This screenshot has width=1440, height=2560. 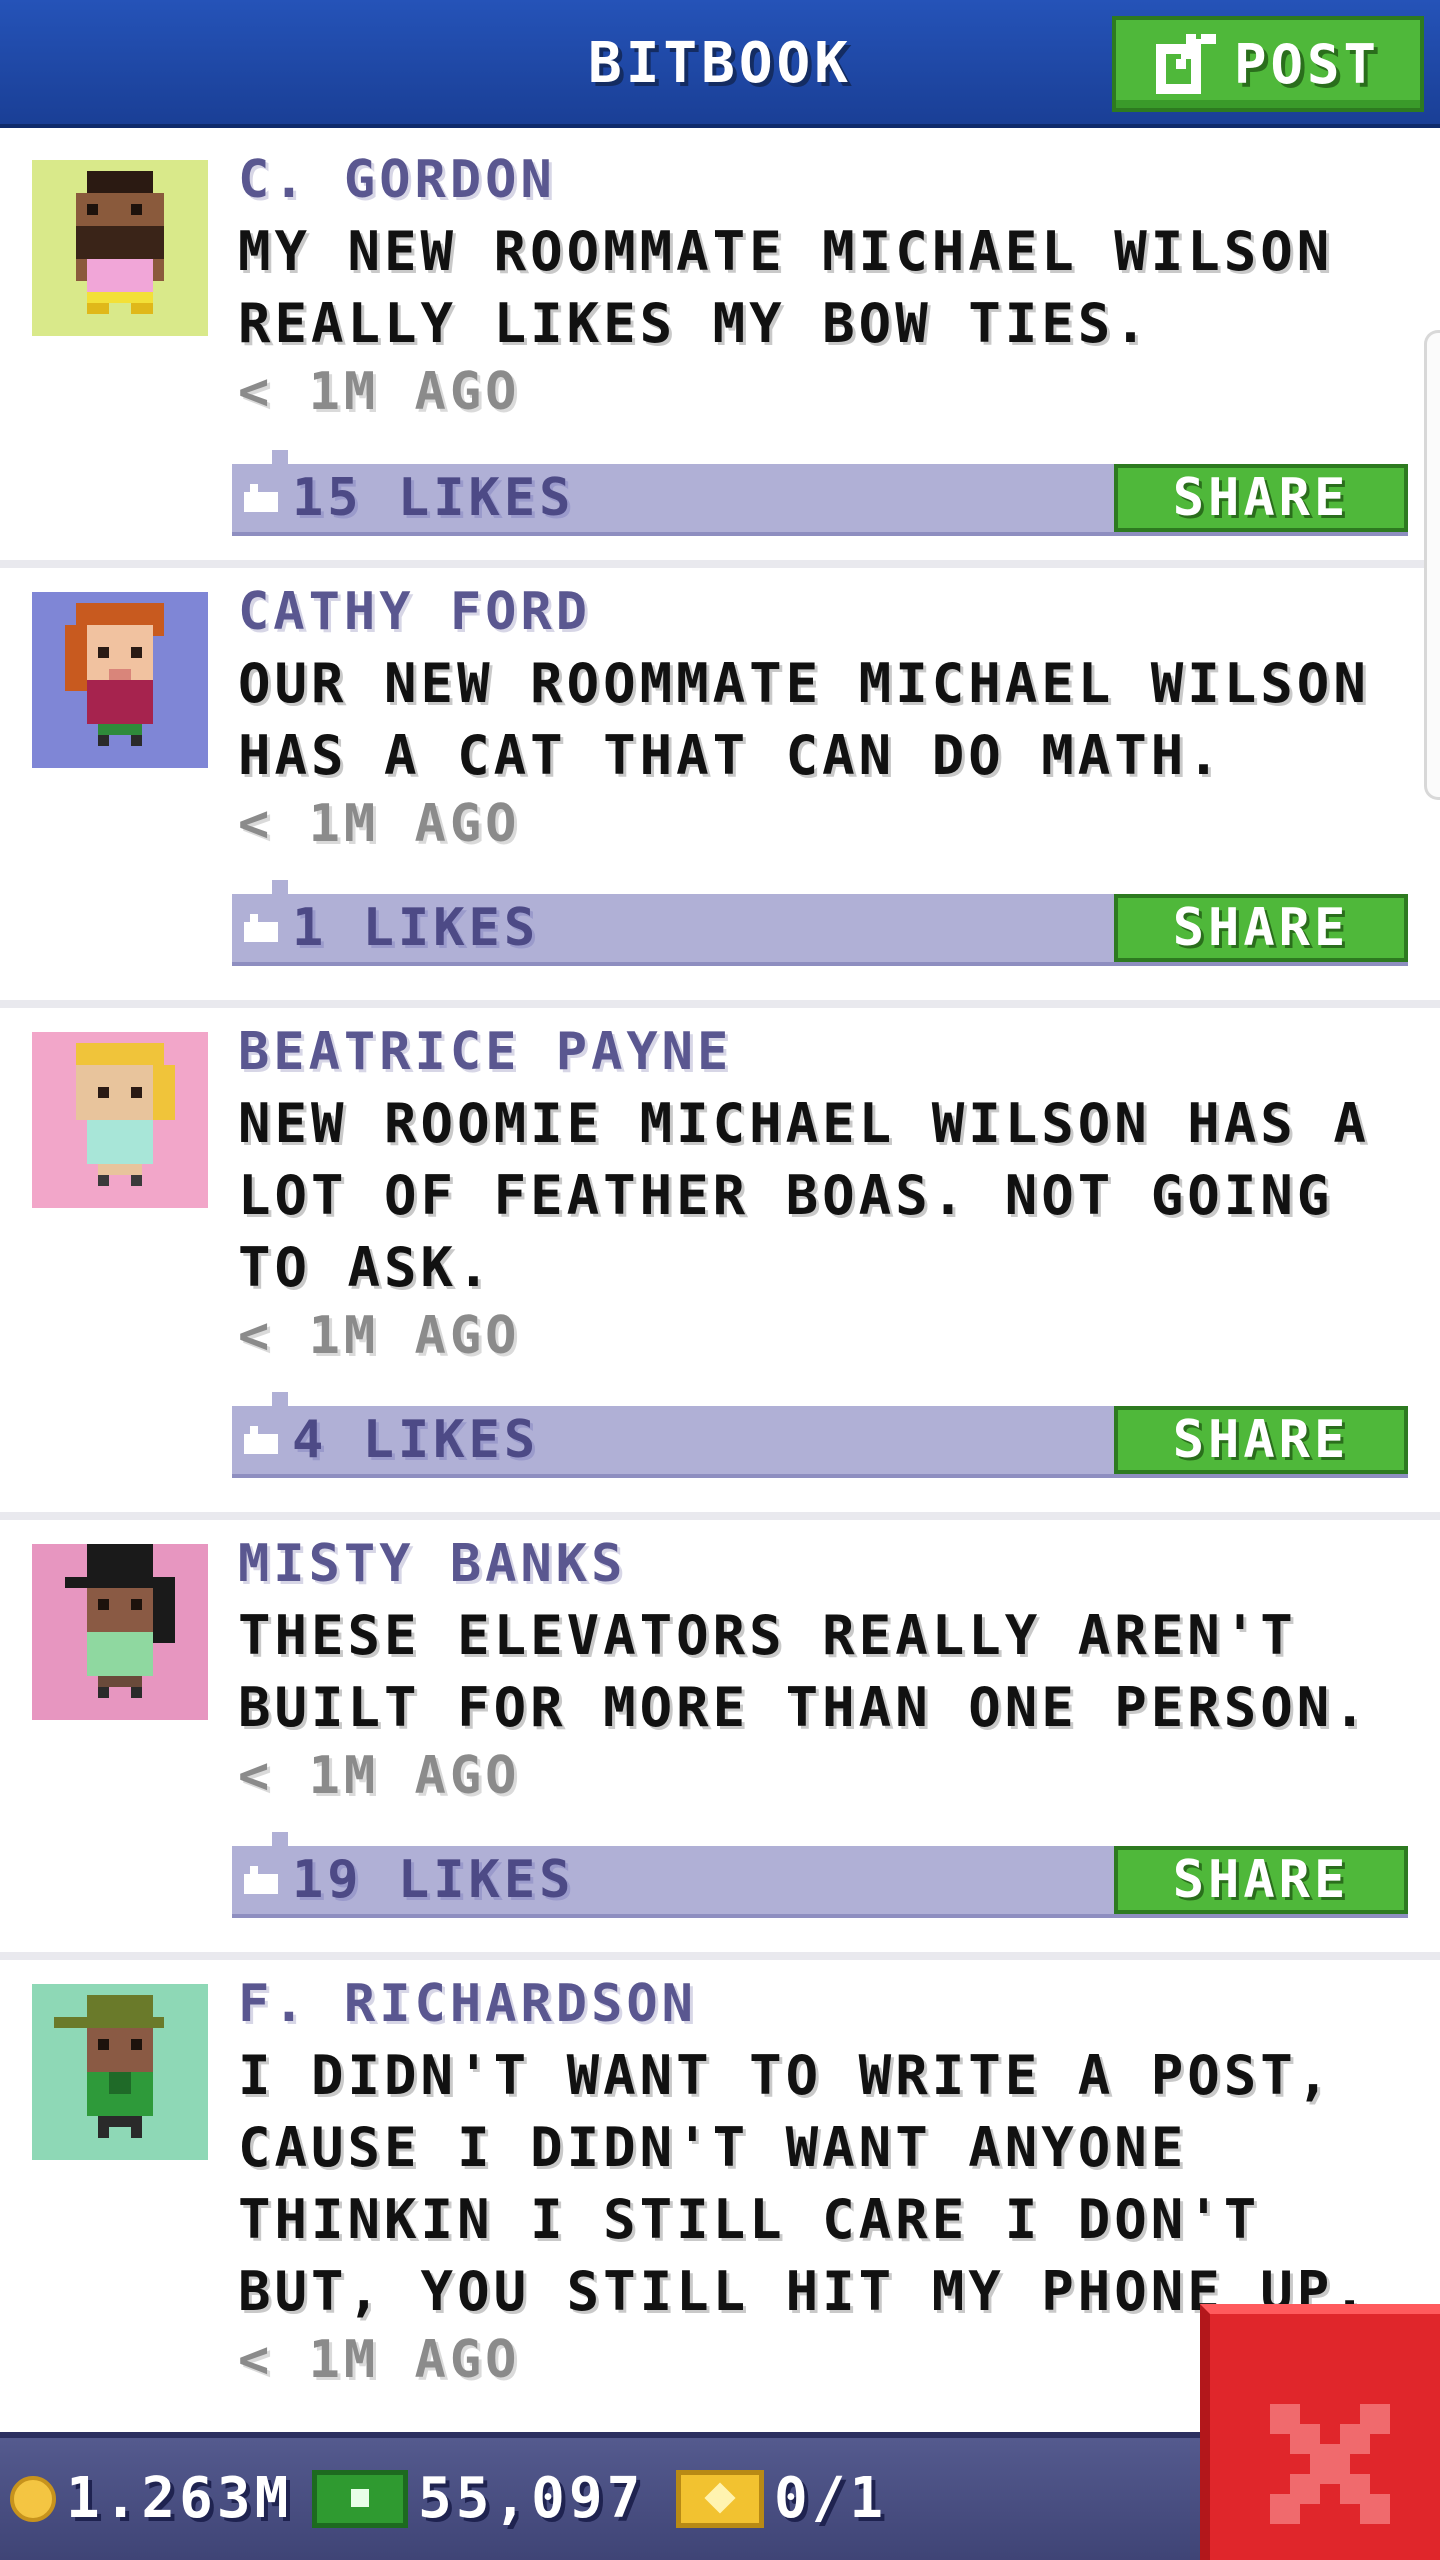 I want to click on post-author: C. GORDON, so click(x=397, y=180).